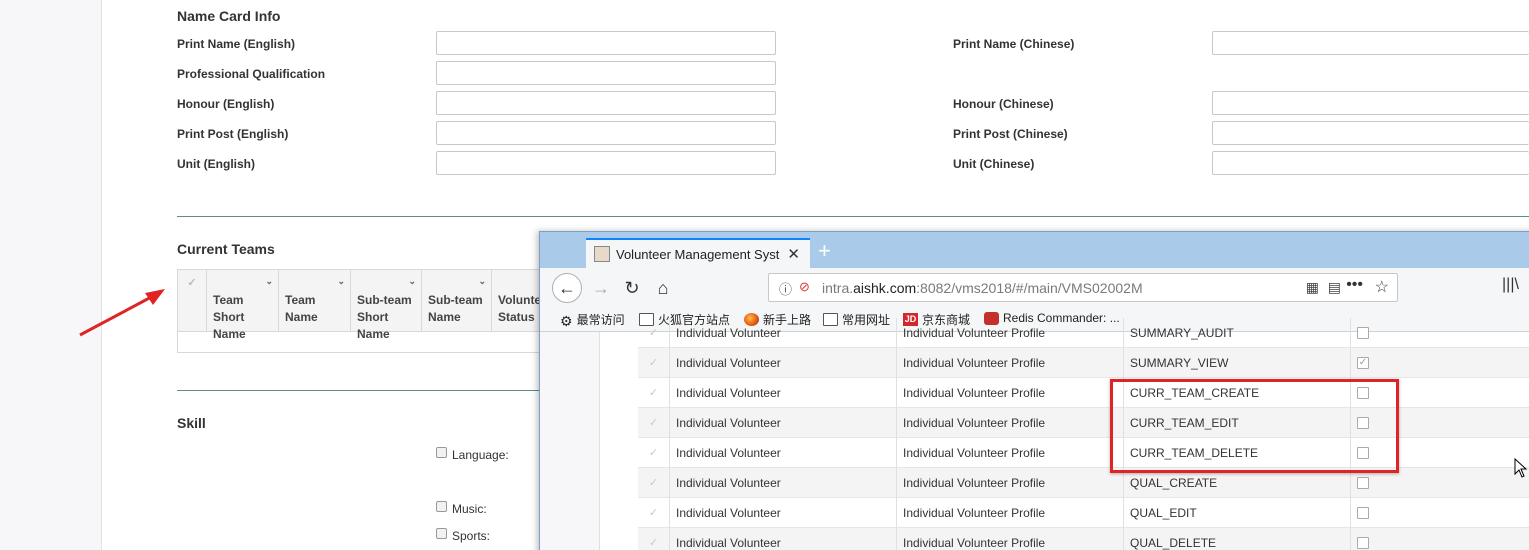 The image size is (1529, 550). What do you see at coordinates (301, 308) in the screenshot?
I see `column-label: Team Name` at bounding box center [301, 308].